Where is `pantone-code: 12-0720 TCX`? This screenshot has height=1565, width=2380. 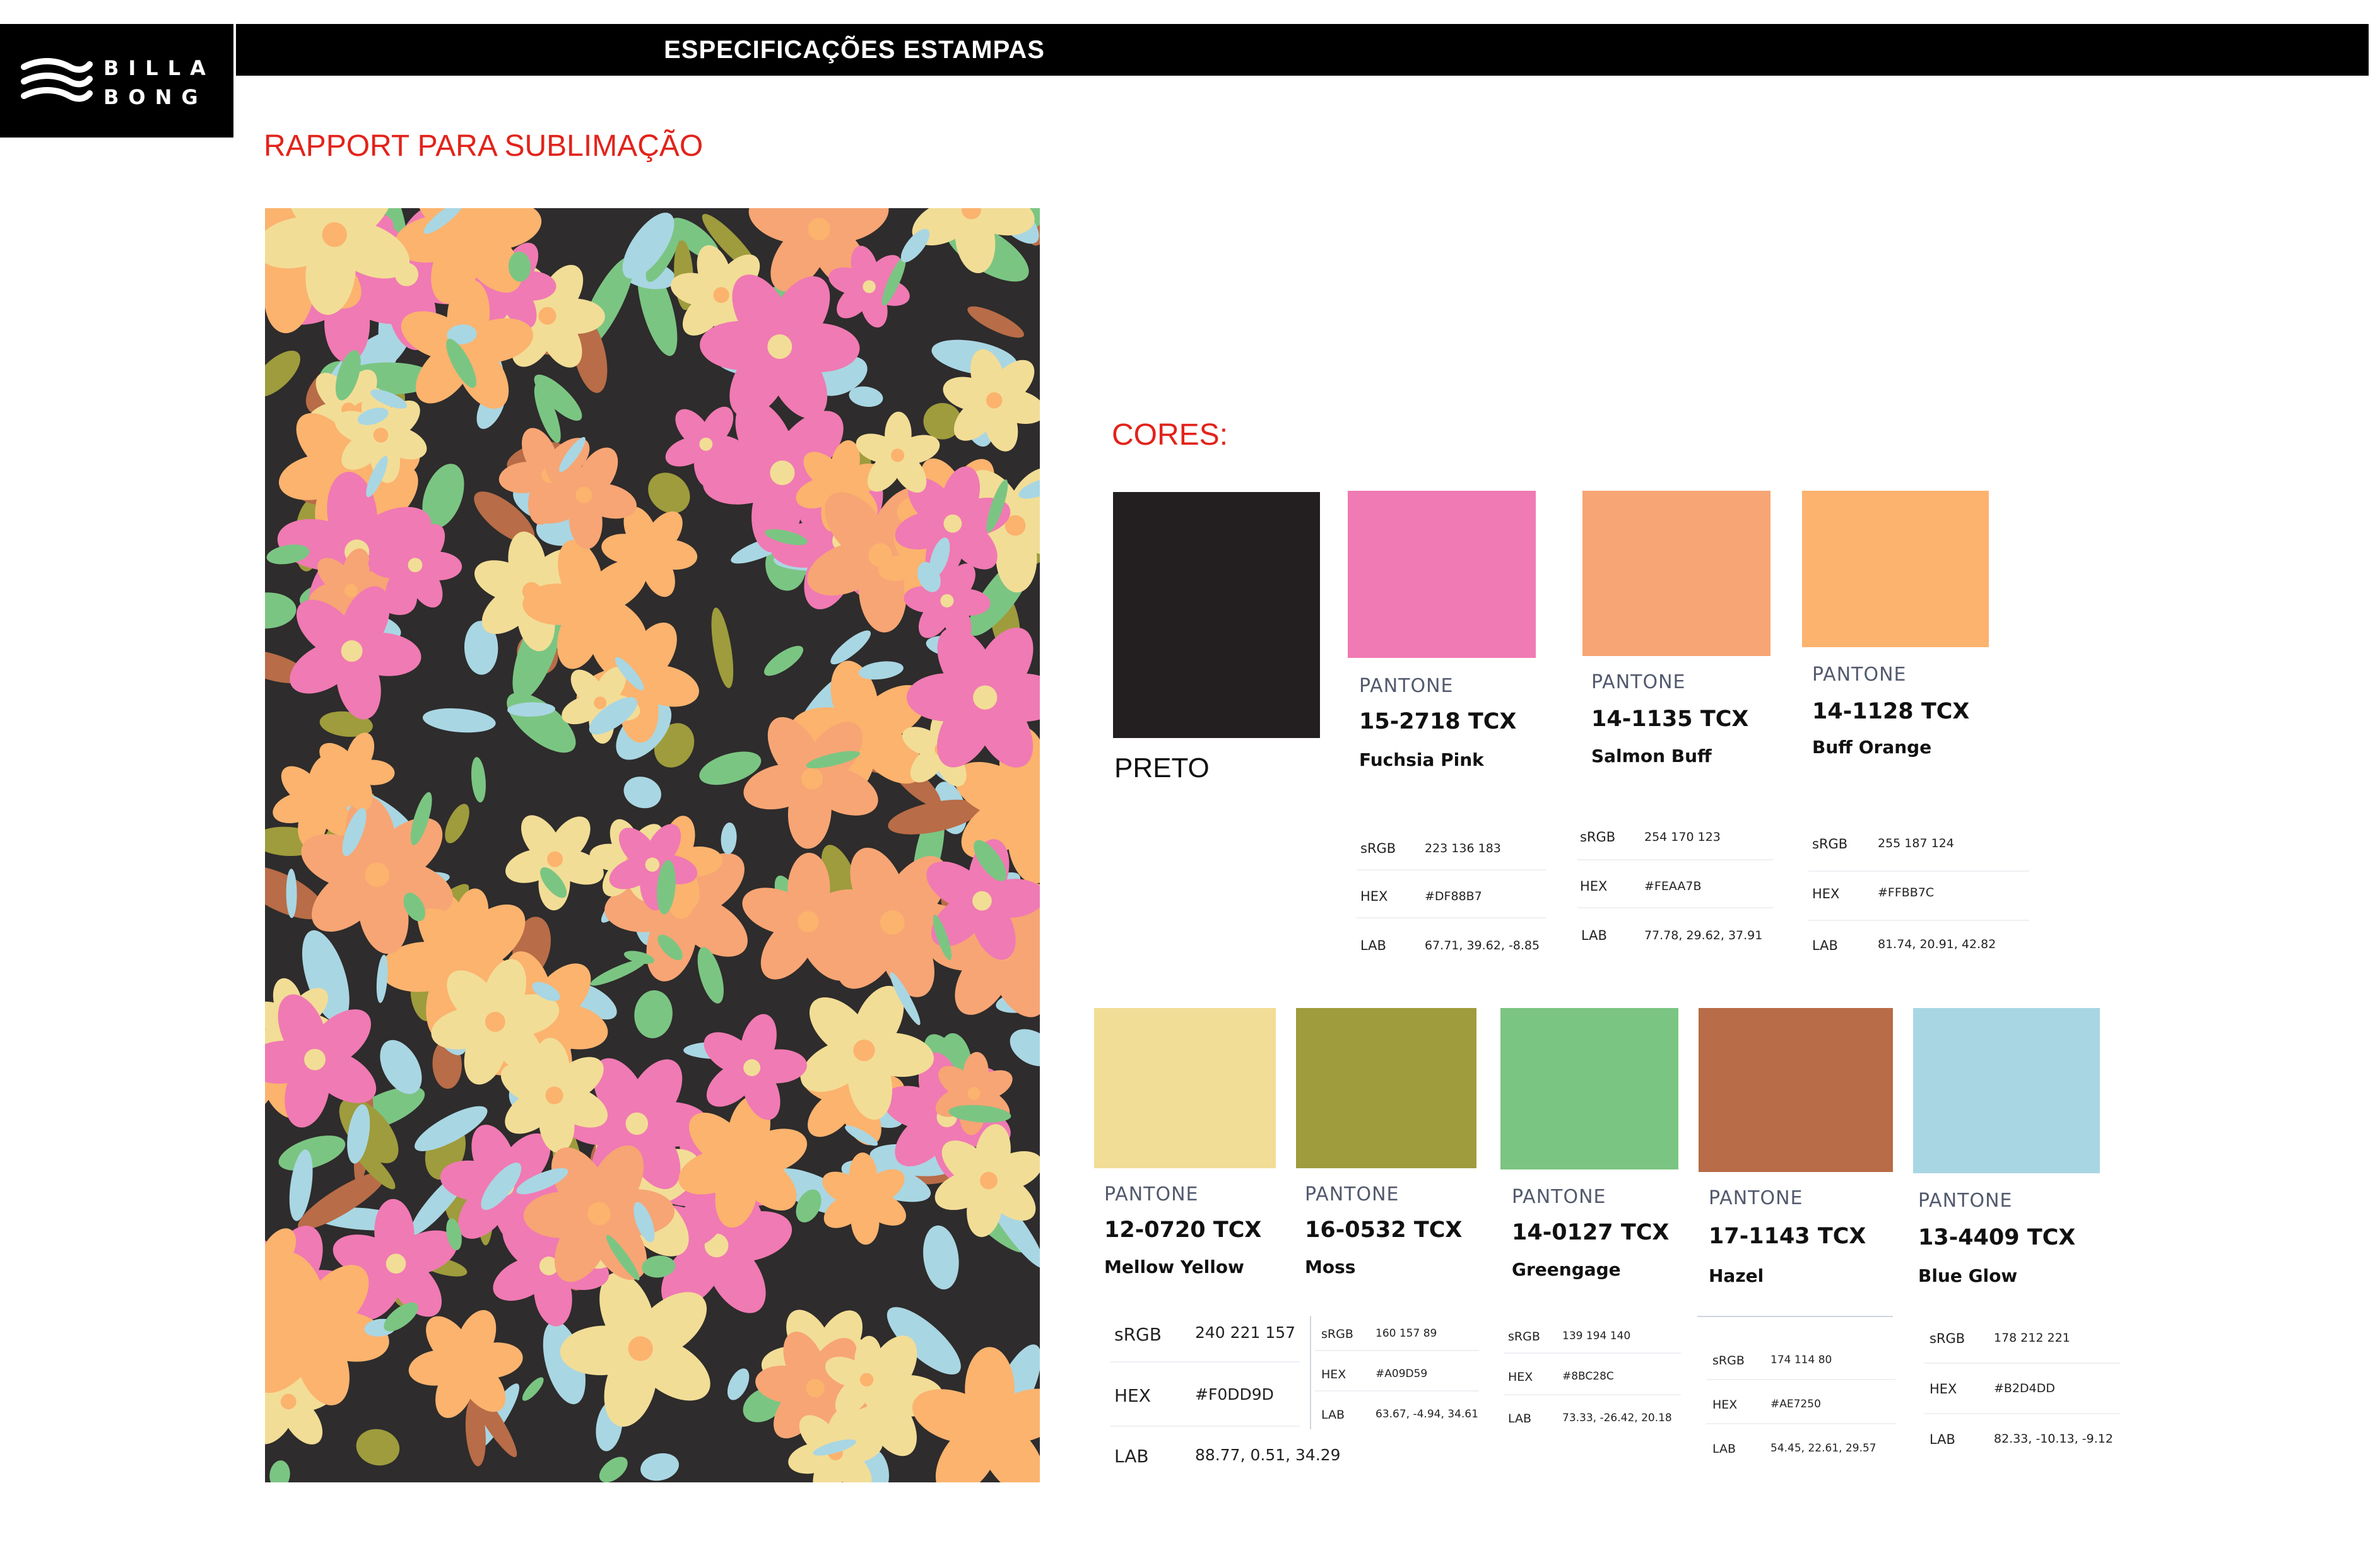
pantone-code: 12-0720 TCX is located at coordinates (1183, 1230).